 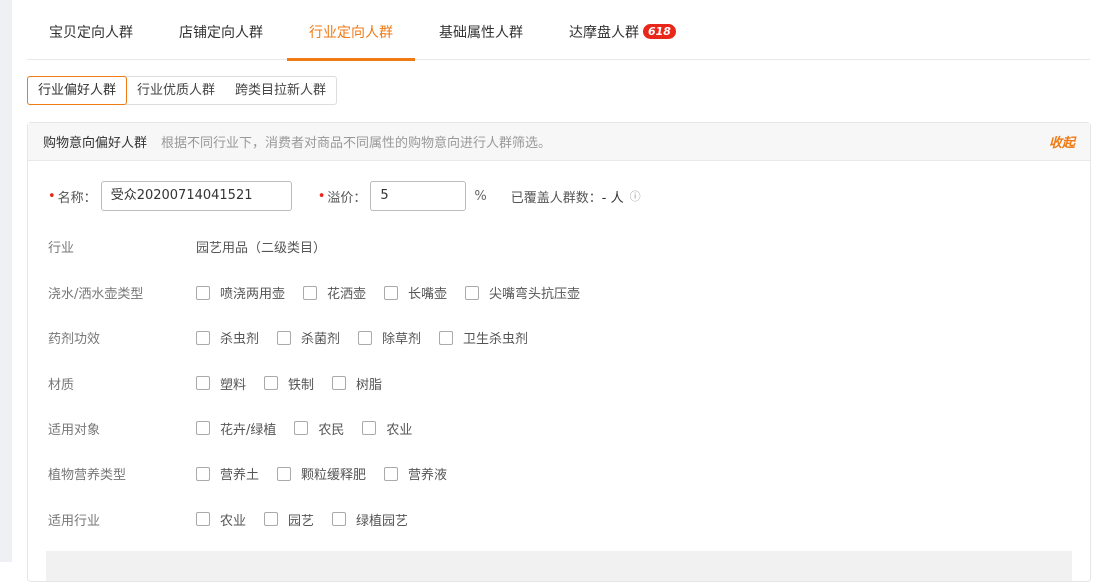 What do you see at coordinates (61, 248) in the screenshot?
I see `industry-label: 行业` at bounding box center [61, 248].